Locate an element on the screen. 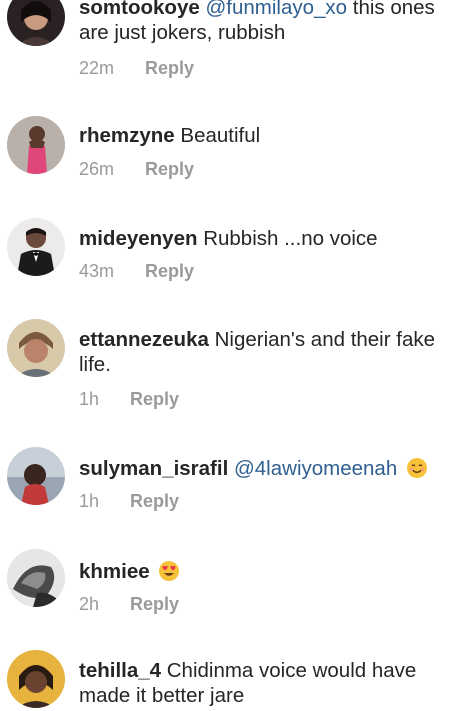 The image size is (468, 711). comment-meta: 43m Reply is located at coordinates (136, 271).